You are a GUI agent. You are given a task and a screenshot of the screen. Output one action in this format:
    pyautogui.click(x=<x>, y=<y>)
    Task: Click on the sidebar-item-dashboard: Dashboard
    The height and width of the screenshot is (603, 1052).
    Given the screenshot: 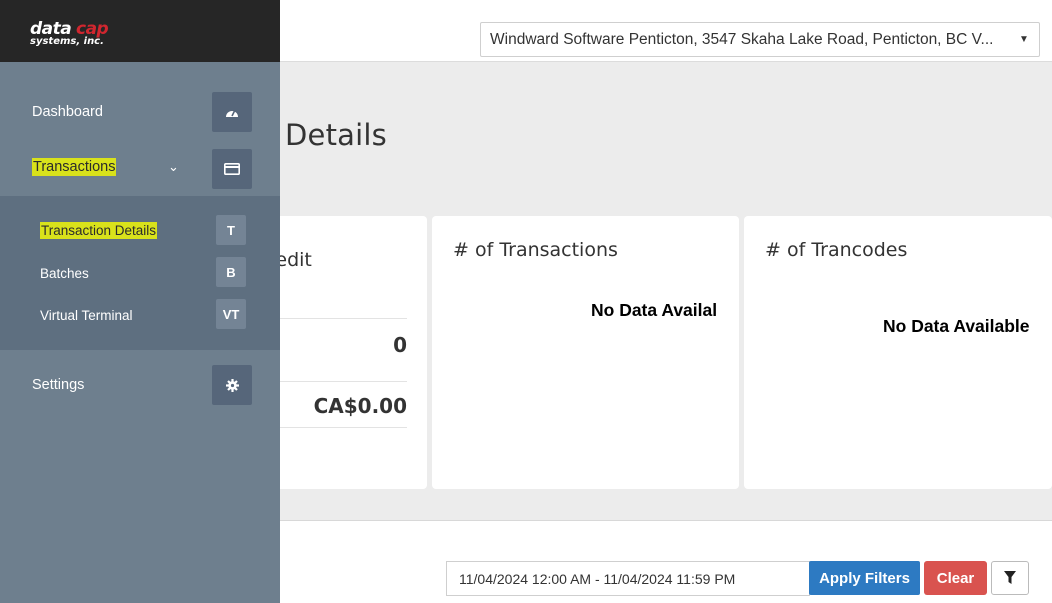 What is the action you would take?
    pyautogui.click(x=140, y=112)
    